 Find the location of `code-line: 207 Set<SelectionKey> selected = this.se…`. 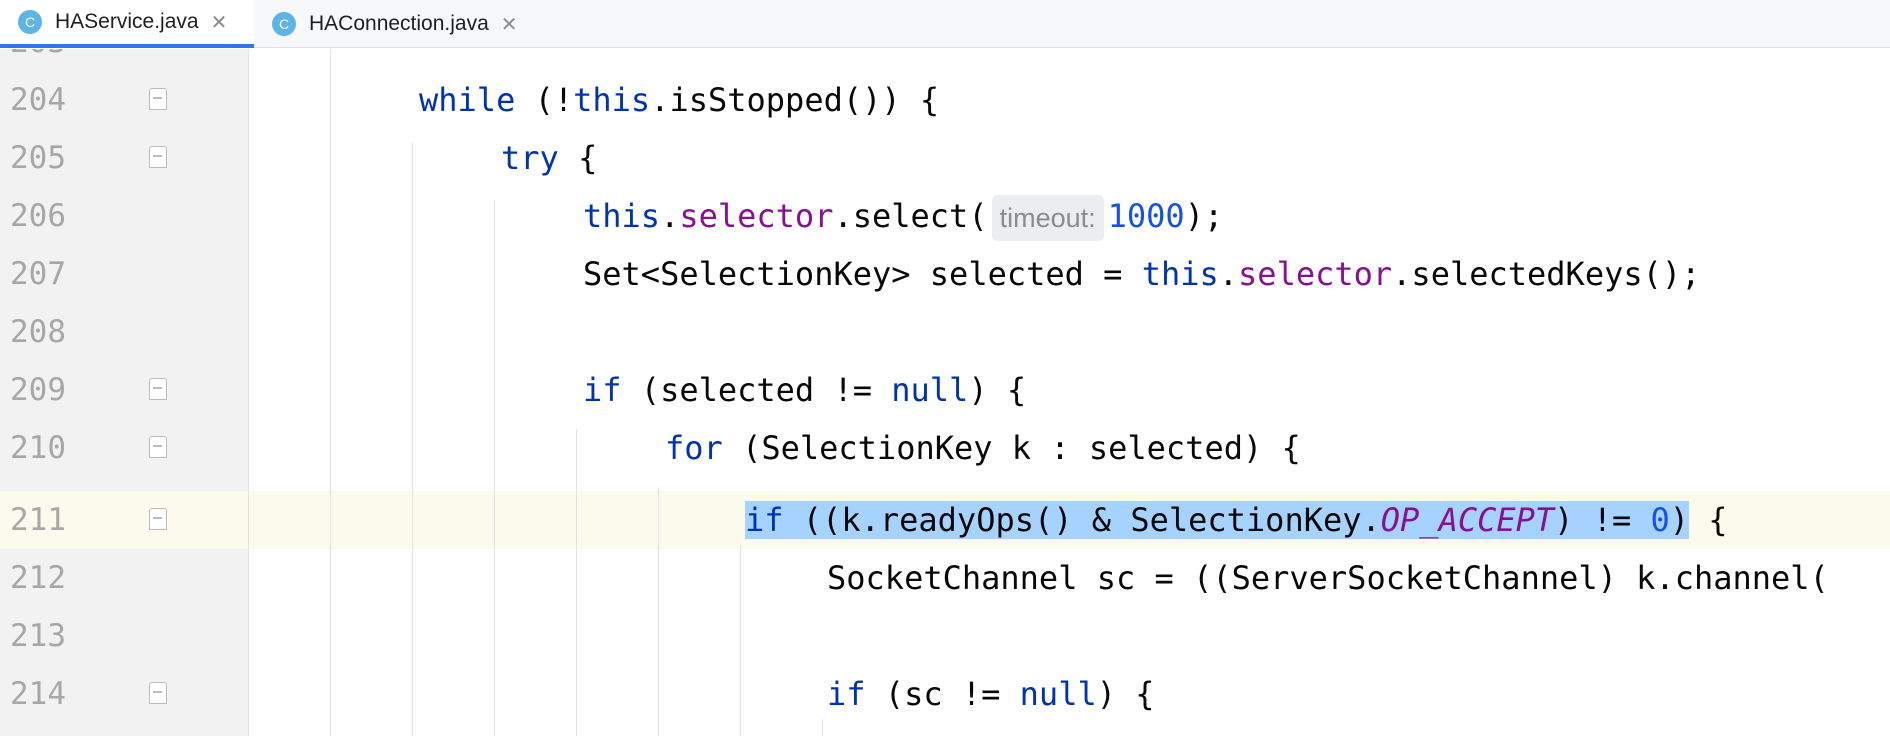

code-line: 207 Set<SelectionKey> selected = this.se… is located at coordinates (945, 274).